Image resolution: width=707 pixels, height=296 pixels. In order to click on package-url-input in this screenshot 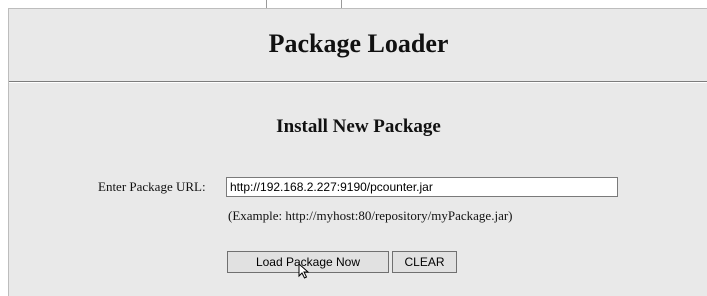, I will do `click(422, 187)`.